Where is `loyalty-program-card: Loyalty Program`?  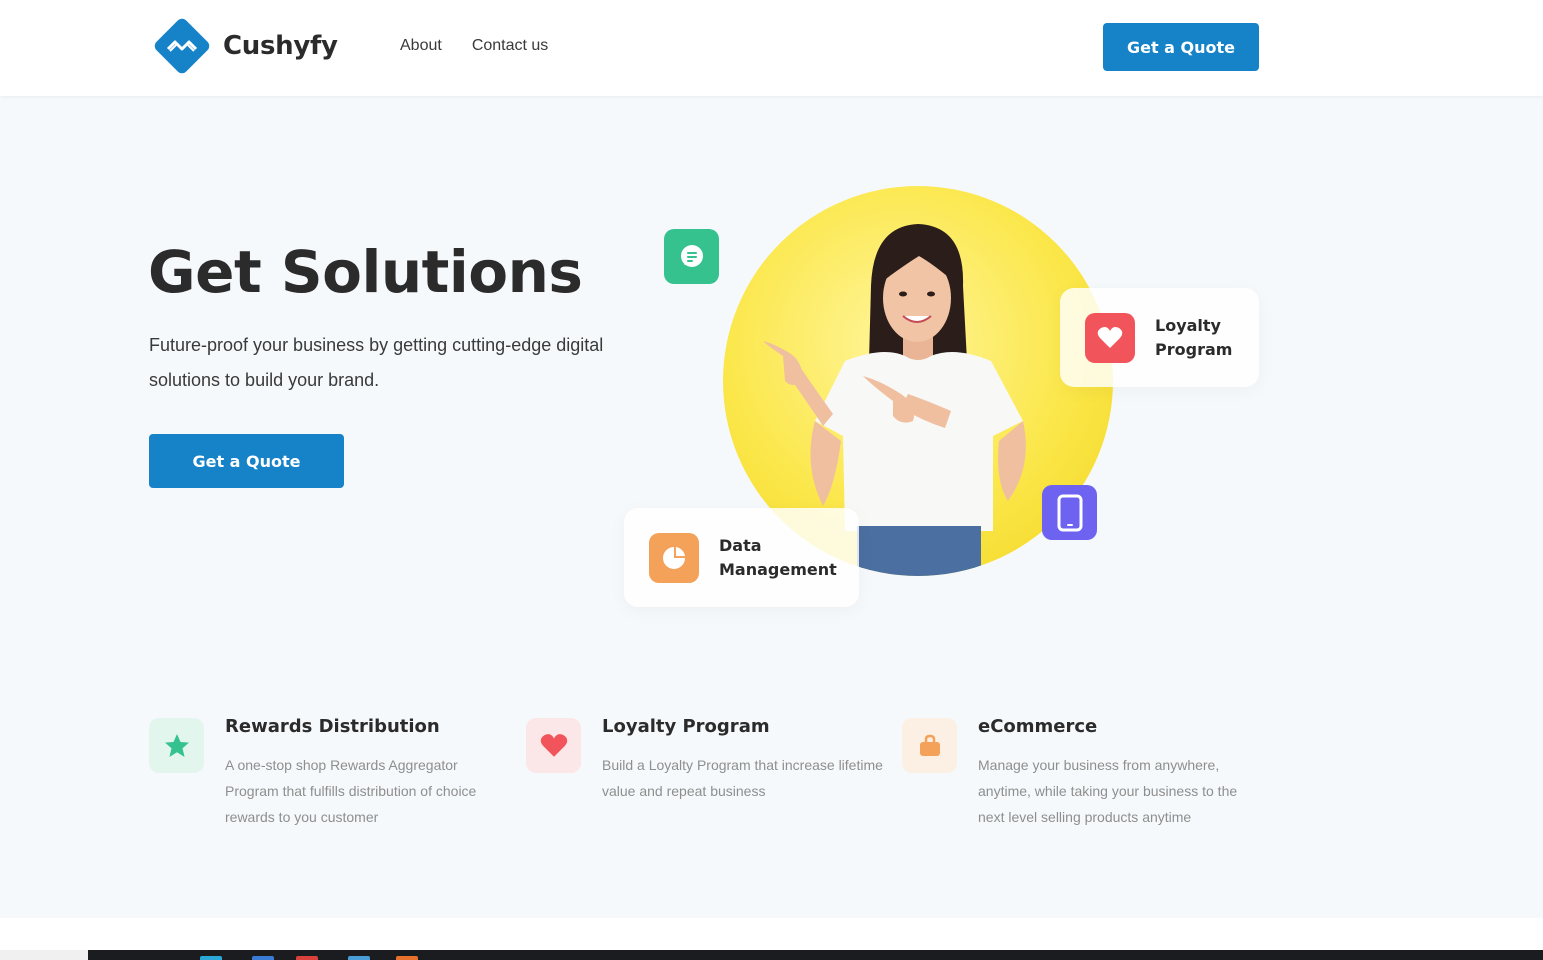
loyalty-program-card: Loyalty Program is located at coordinates (1159, 337).